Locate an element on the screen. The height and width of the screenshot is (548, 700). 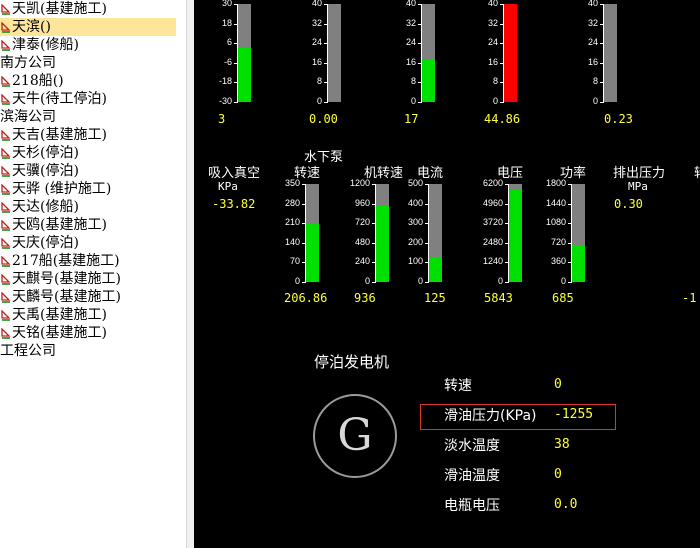
gauge-value: 3 is located at coordinates (222, 119).